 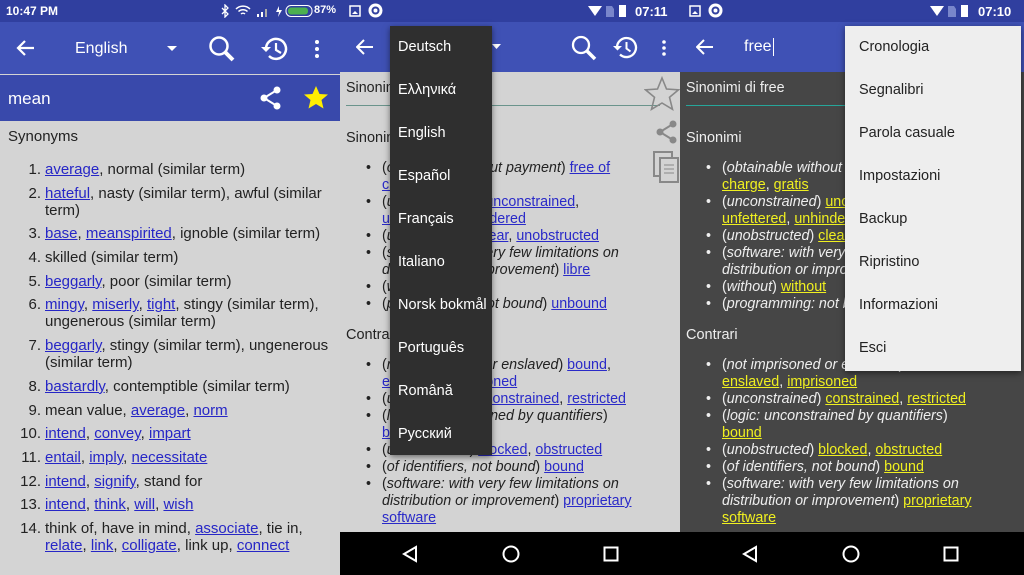 What do you see at coordinates (316, 97) in the screenshot?
I see `star-filled-icon` at bounding box center [316, 97].